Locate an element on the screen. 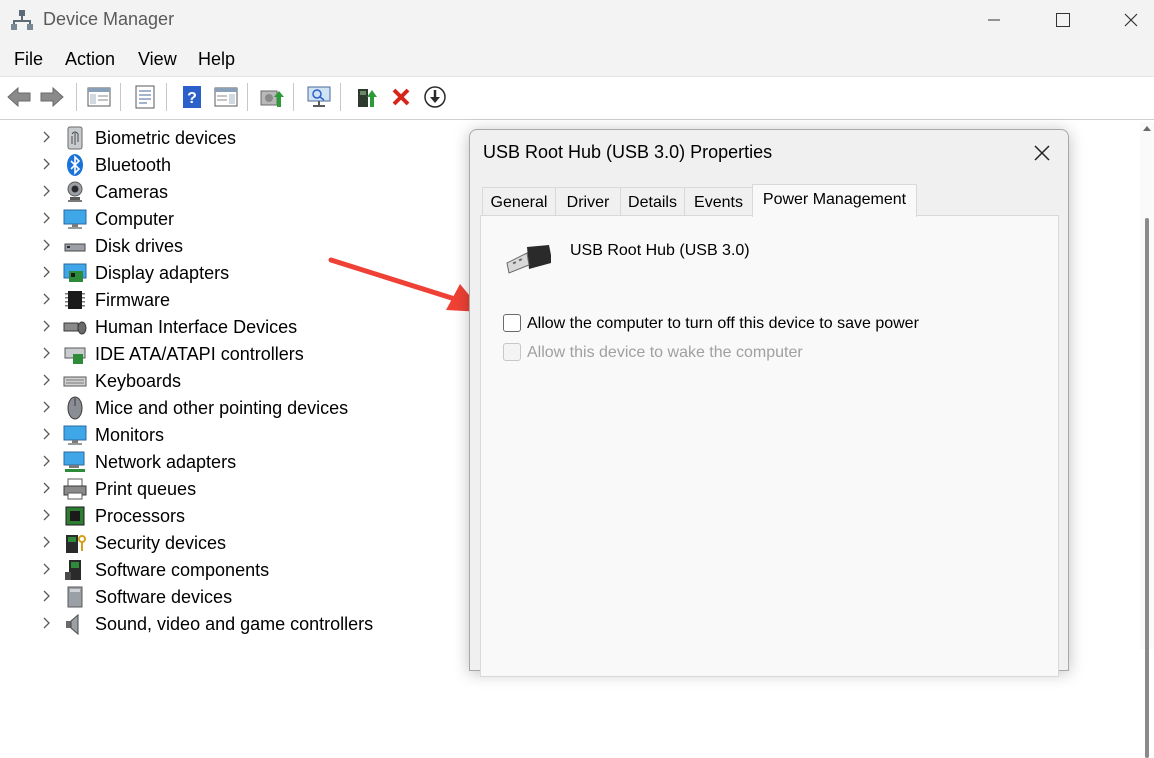 The width and height of the screenshot is (1154, 758). tree-item-label: Network adapters is located at coordinates (166, 462).